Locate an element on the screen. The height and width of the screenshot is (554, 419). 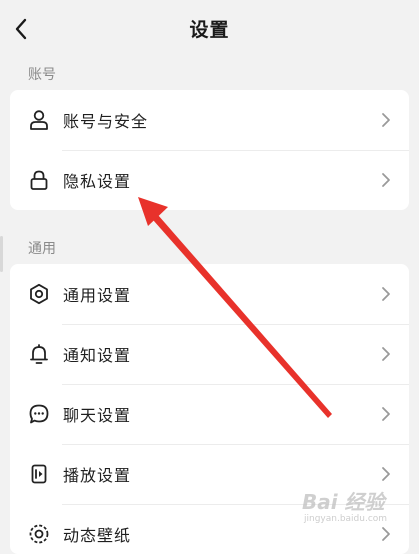
lock-icon is located at coordinates (39, 180).